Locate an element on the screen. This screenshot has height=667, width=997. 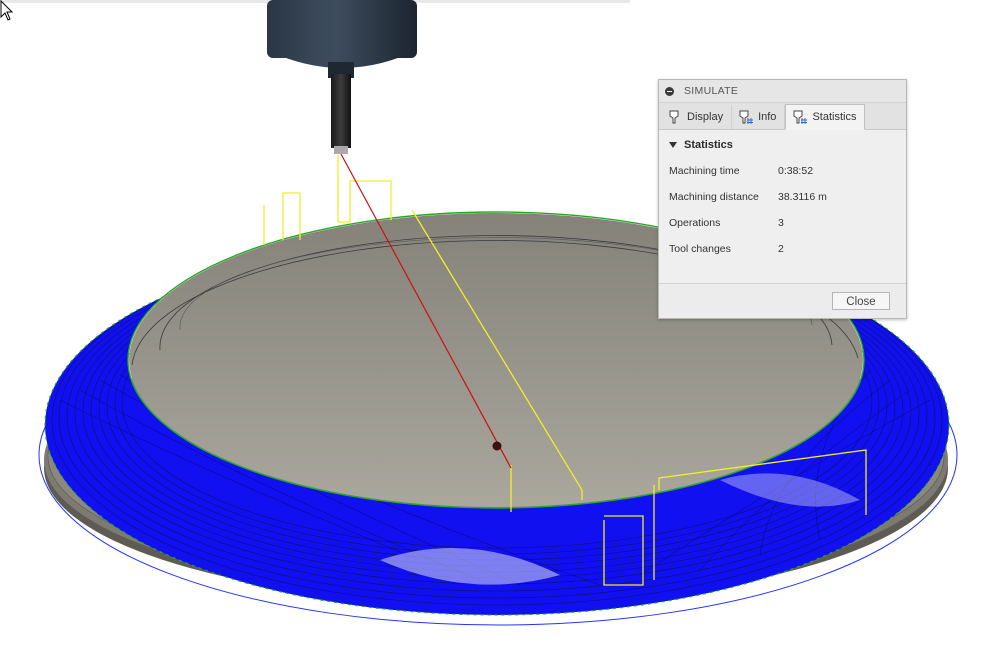
stat-label: Machining distance is located at coordinates (714, 197).